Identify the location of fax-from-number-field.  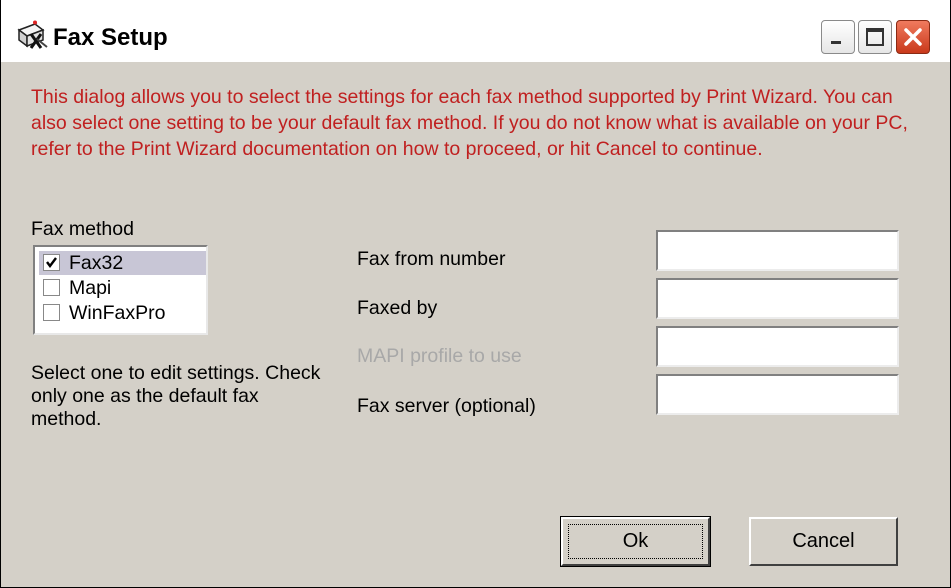
(777, 250).